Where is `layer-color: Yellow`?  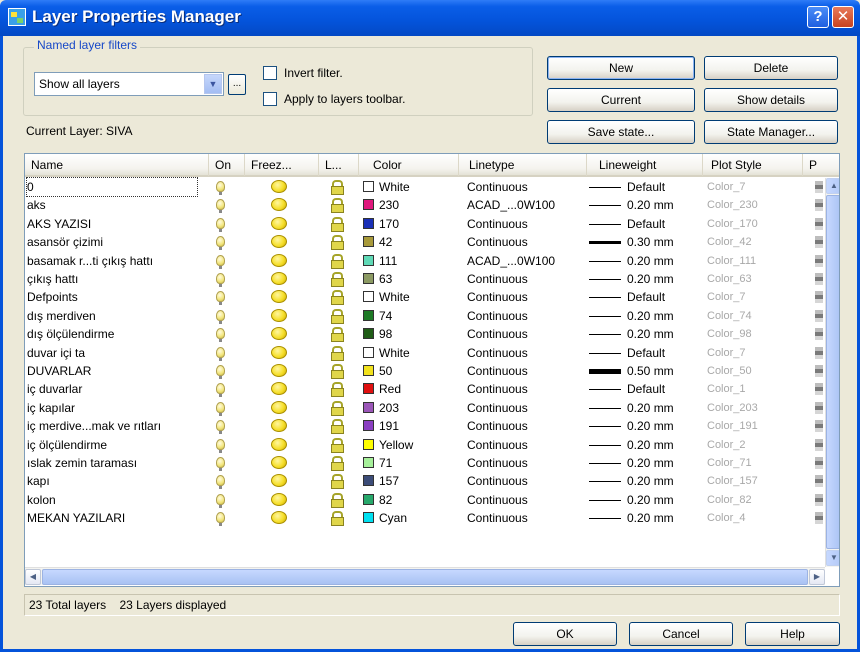
layer-color: Yellow is located at coordinates (408, 445).